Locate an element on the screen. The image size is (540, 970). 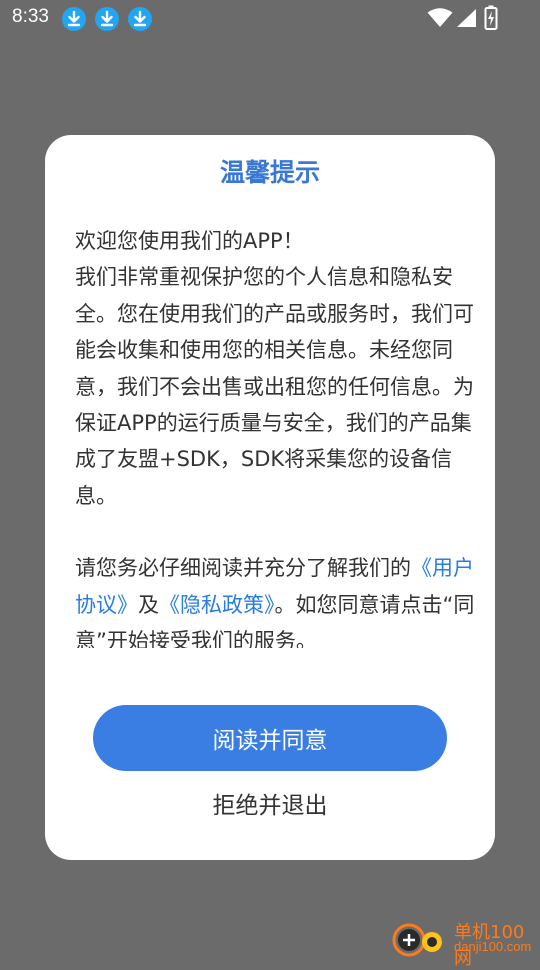
welcome-line: 欢迎您使用我们的APP！ is located at coordinates (189, 241).